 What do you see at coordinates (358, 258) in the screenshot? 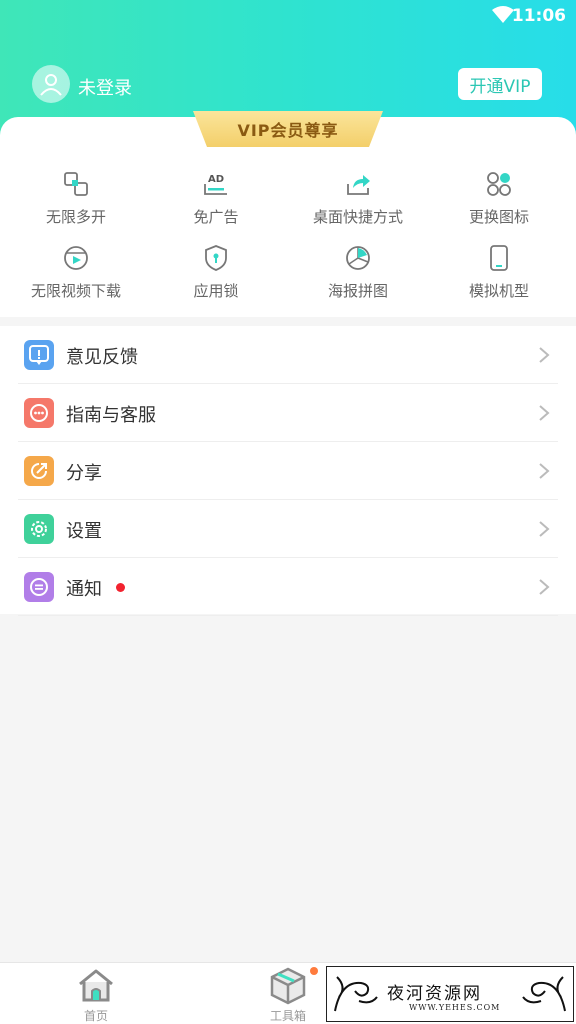
I see `poster-icon` at bounding box center [358, 258].